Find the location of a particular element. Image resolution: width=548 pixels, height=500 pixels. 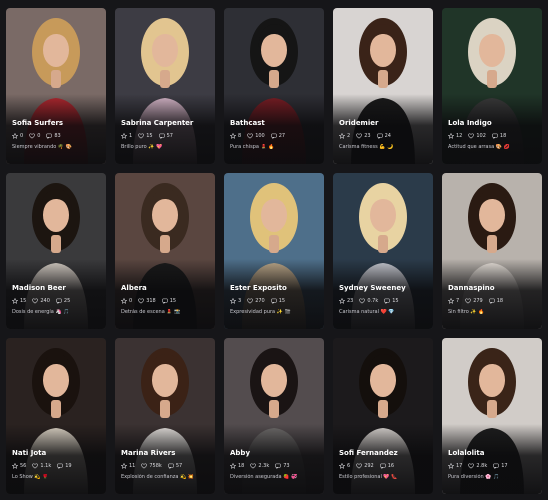

stat-stars: 6 is located at coordinates (344, 466).